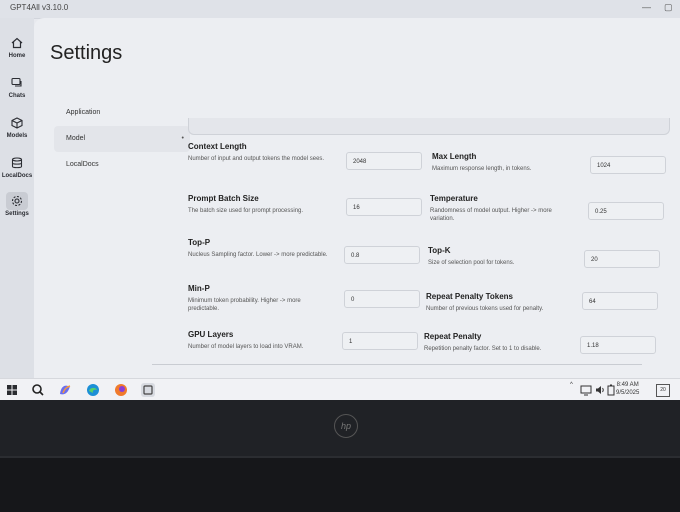 The width and height of the screenshot is (680, 512). I want to click on top-p-input: 0.8, so click(382, 255).